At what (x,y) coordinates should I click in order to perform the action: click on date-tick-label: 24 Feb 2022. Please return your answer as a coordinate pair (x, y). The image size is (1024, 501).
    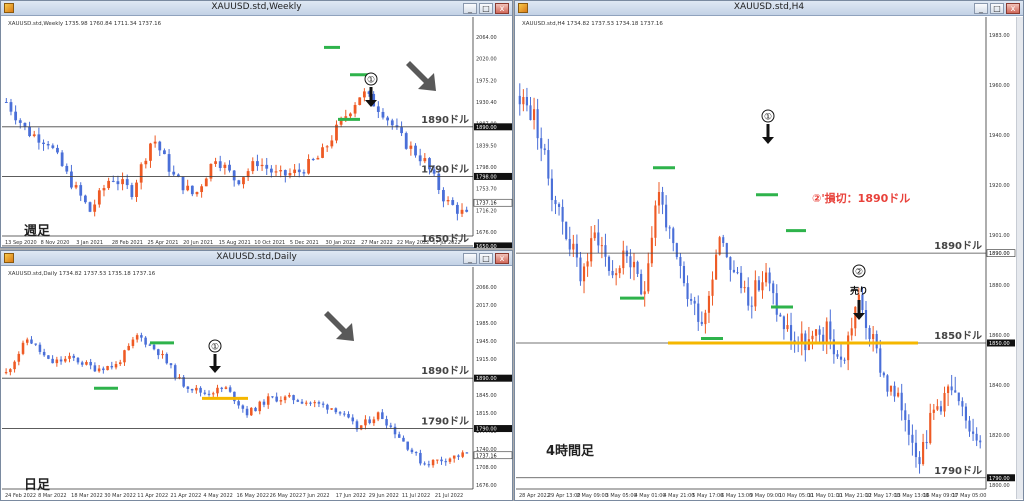
    Looking at the image, I should click on (20, 496).